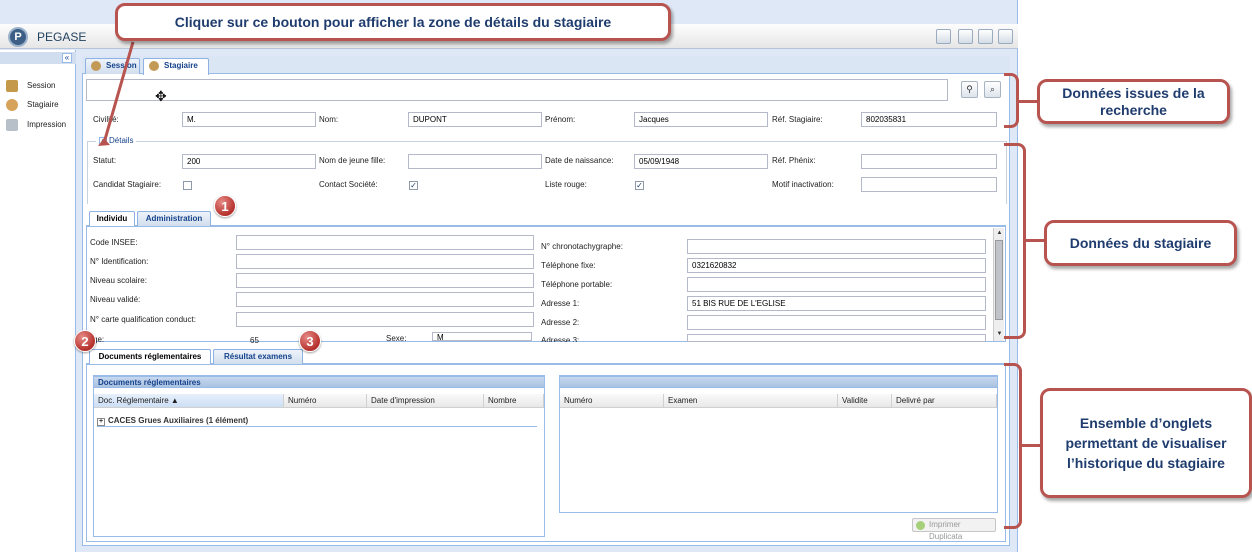 The width and height of the screenshot is (1252, 552). What do you see at coordinates (999, 280) in the screenshot?
I see `scroll-thumb` at bounding box center [999, 280].